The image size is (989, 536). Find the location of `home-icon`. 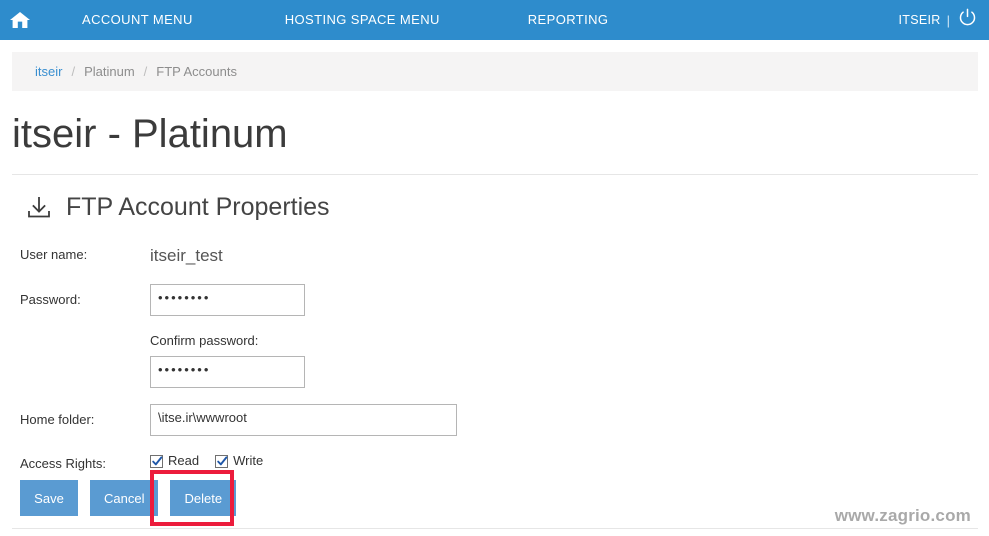

home-icon is located at coordinates (20, 20).